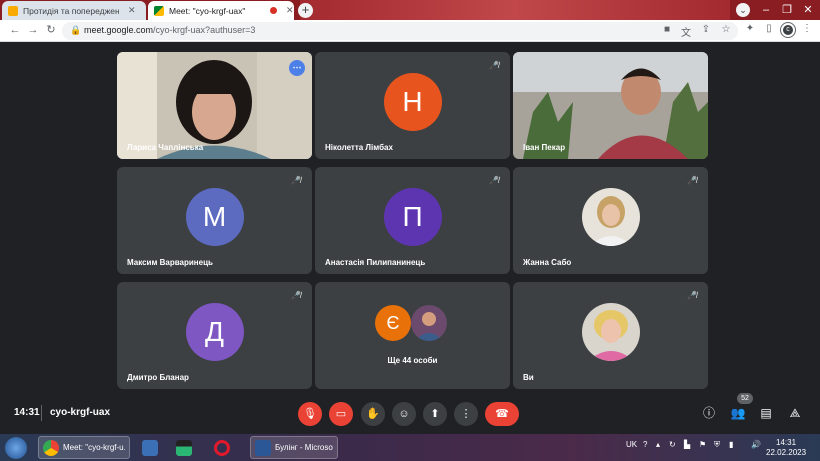 The height and width of the screenshot is (461, 820). I want to click on chrome-icon, so click(51, 447).